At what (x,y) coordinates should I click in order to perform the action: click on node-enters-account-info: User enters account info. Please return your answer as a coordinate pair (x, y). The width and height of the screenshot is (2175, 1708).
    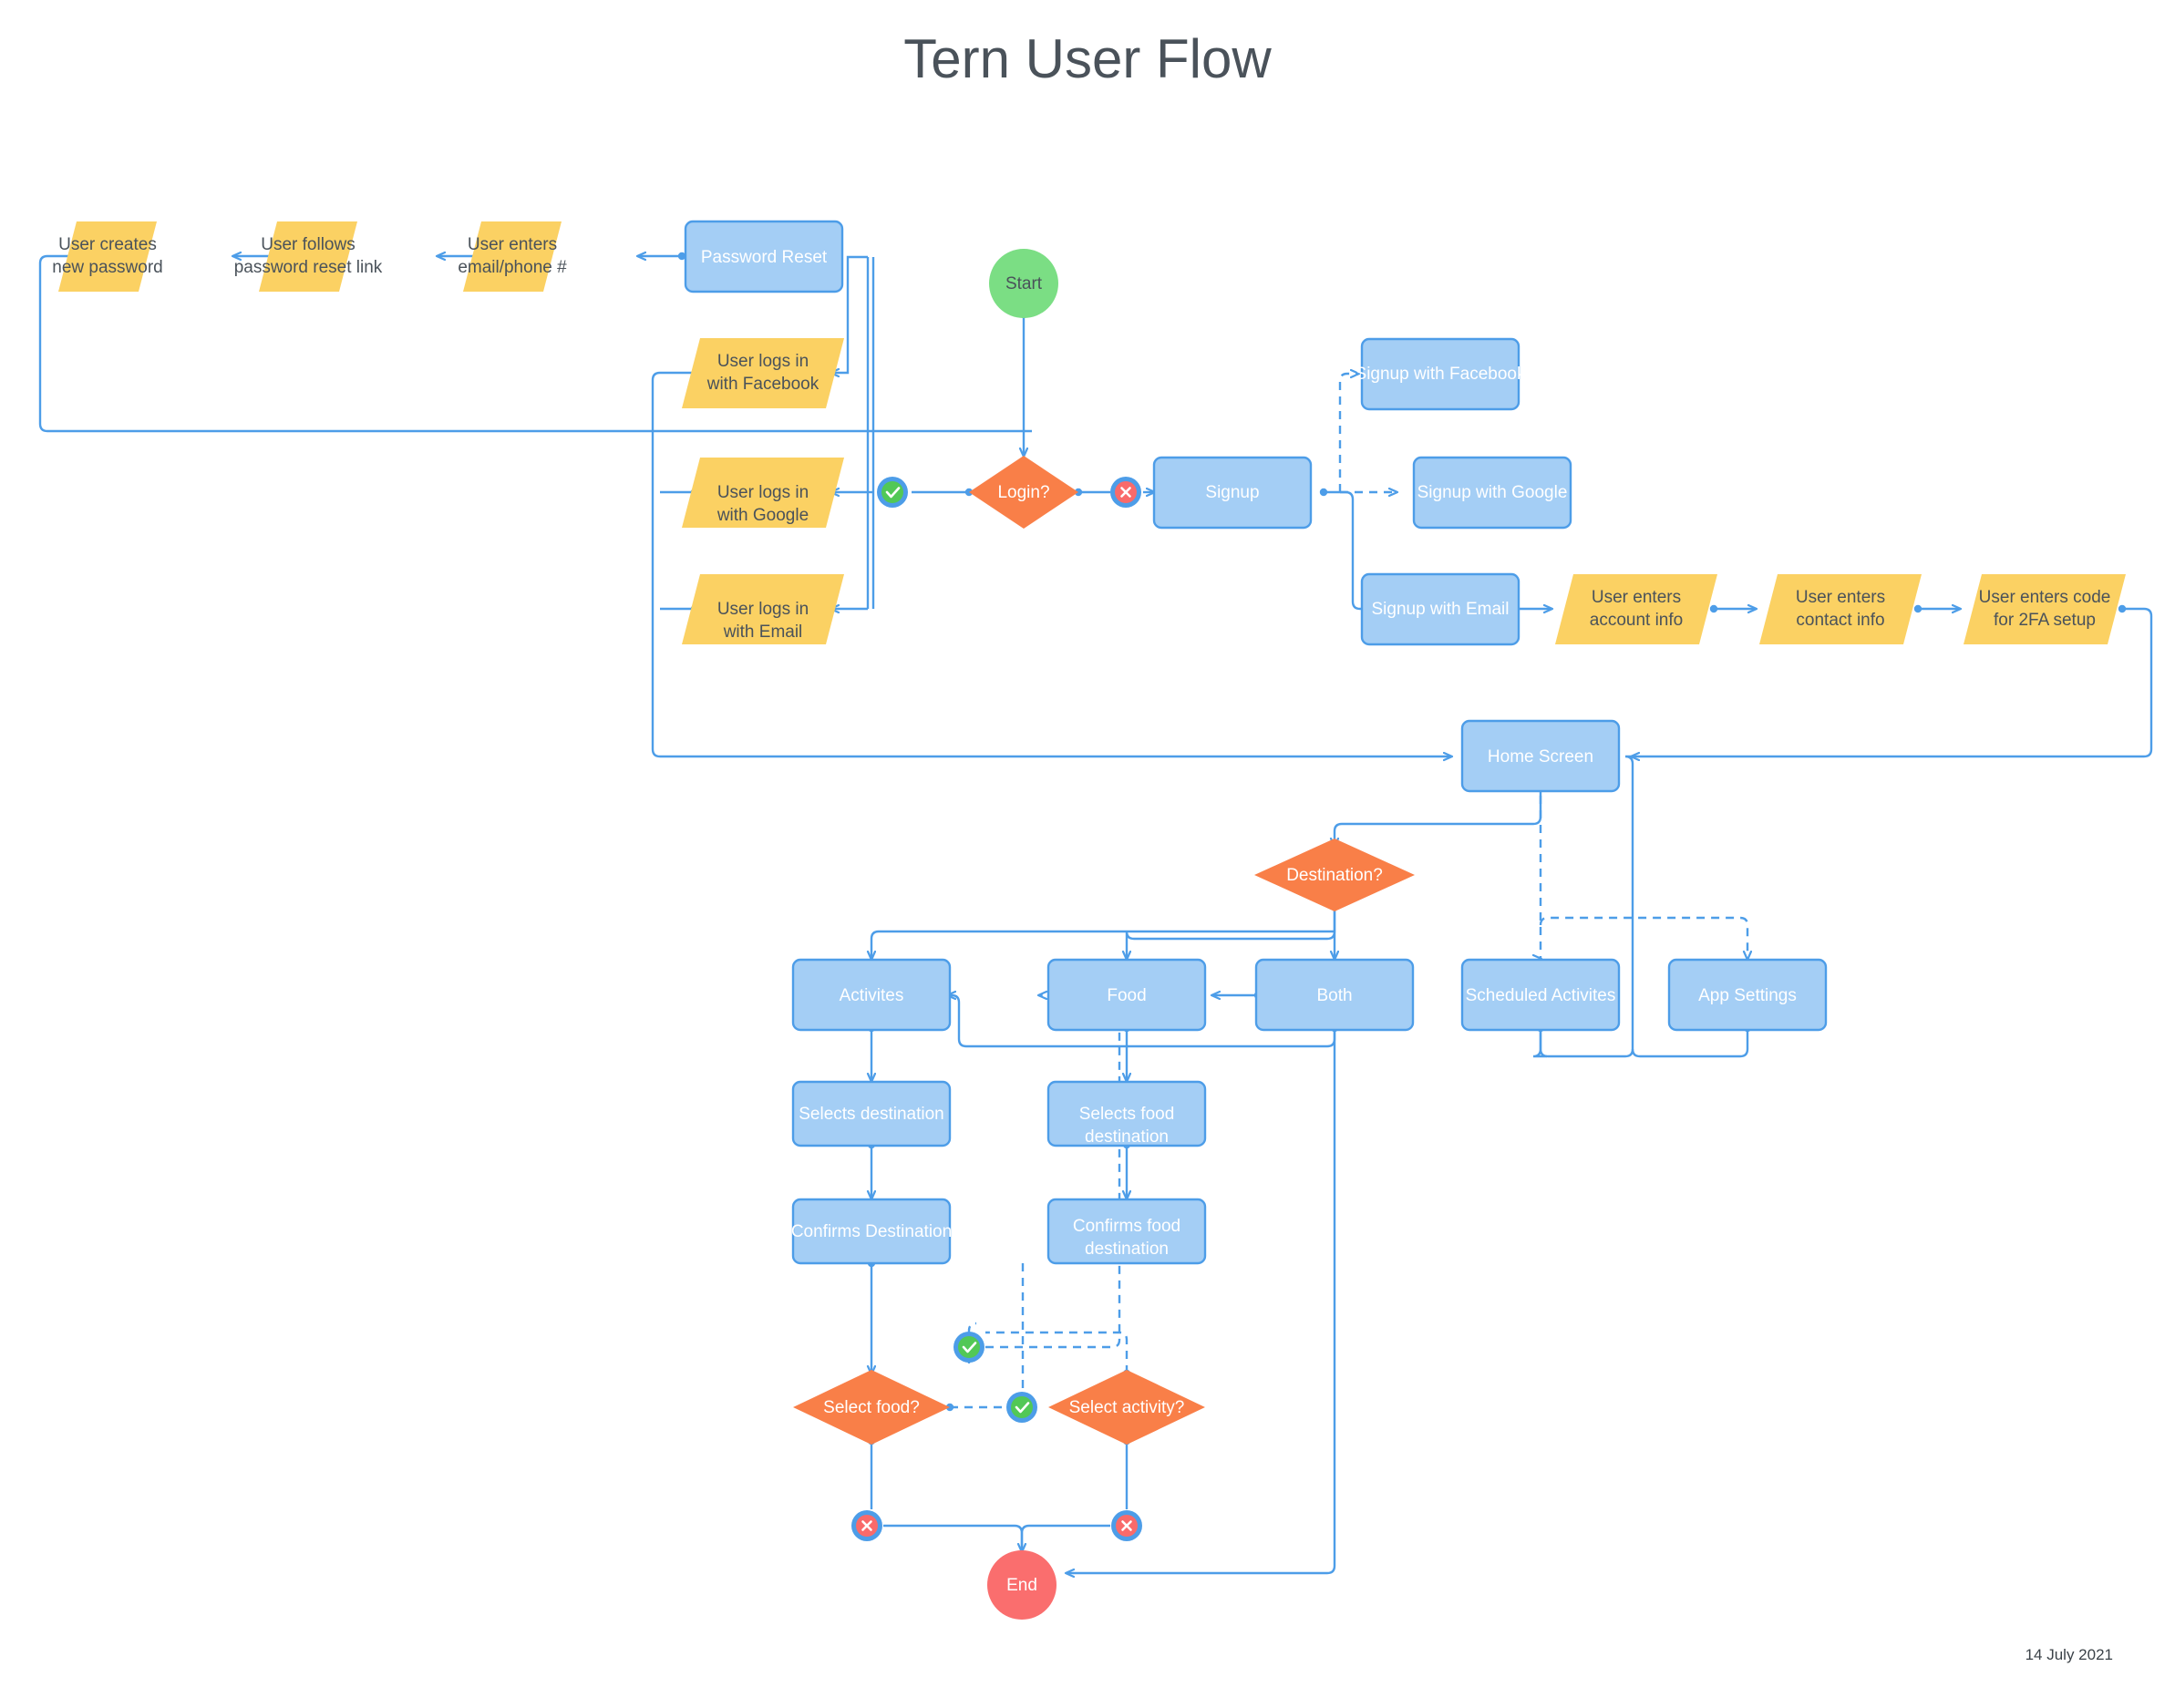
    Looking at the image, I should click on (1636, 609).